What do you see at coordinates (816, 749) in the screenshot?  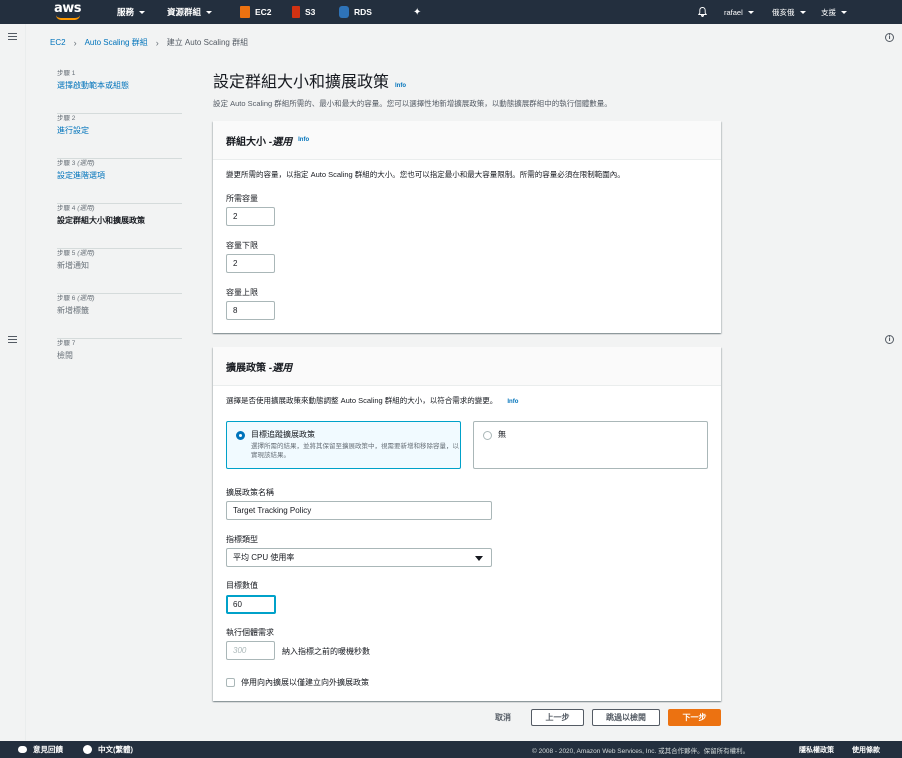 I see `privacy-link: 隱私權政策` at bounding box center [816, 749].